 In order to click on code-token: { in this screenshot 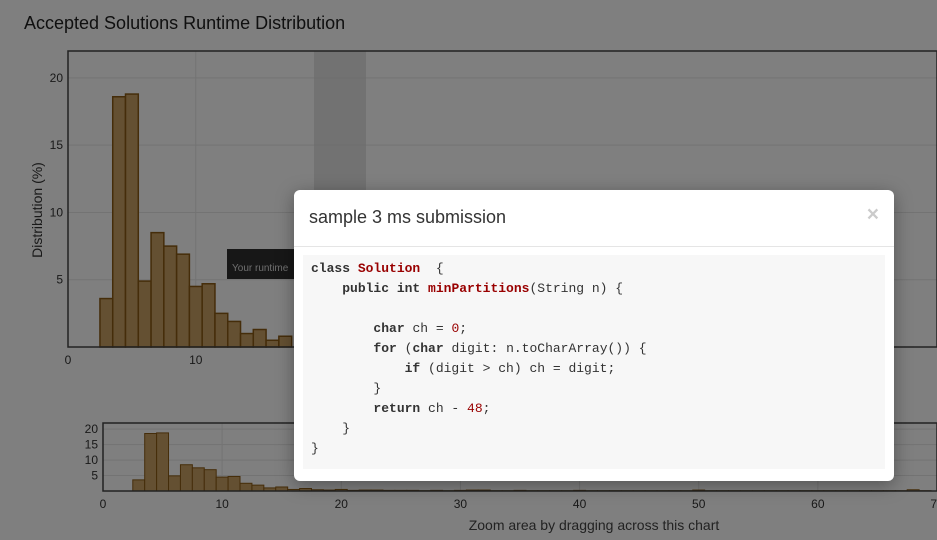, I will do `click(432, 268)`.